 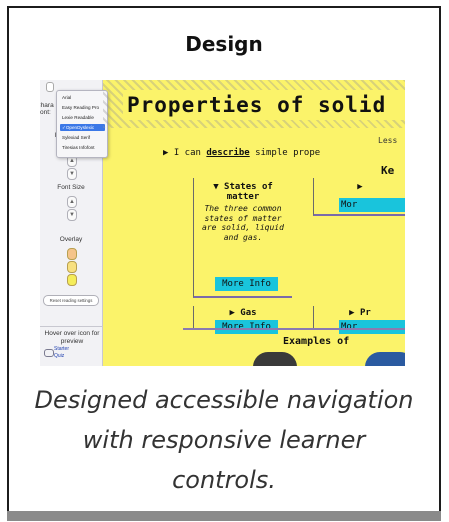 I want to click on caption-line-1: Designed accessible navigation, so click(x=224, y=400).